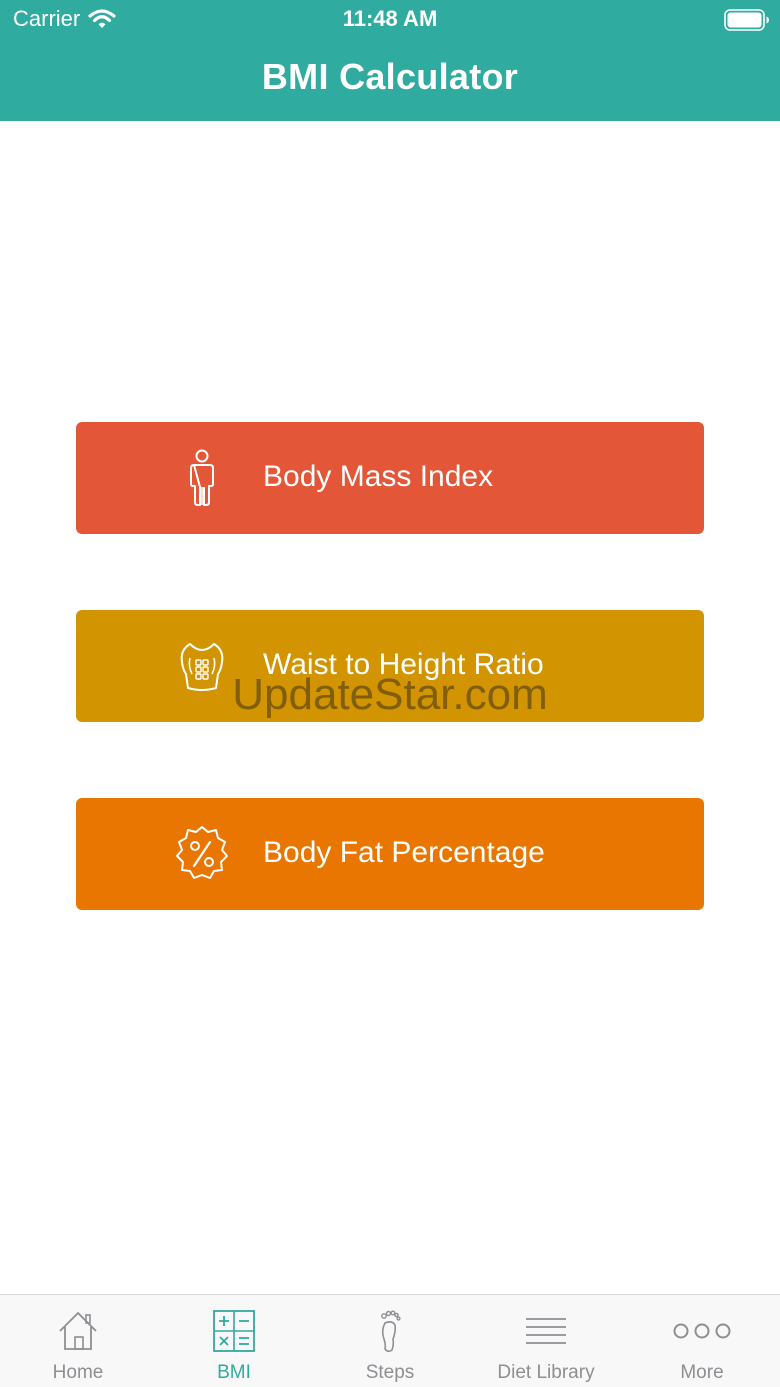 This screenshot has height=1387, width=780. What do you see at coordinates (378, 476) in the screenshot?
I see `body-mass-index-label: Body Mass Index` at bounding box center [378, 476].